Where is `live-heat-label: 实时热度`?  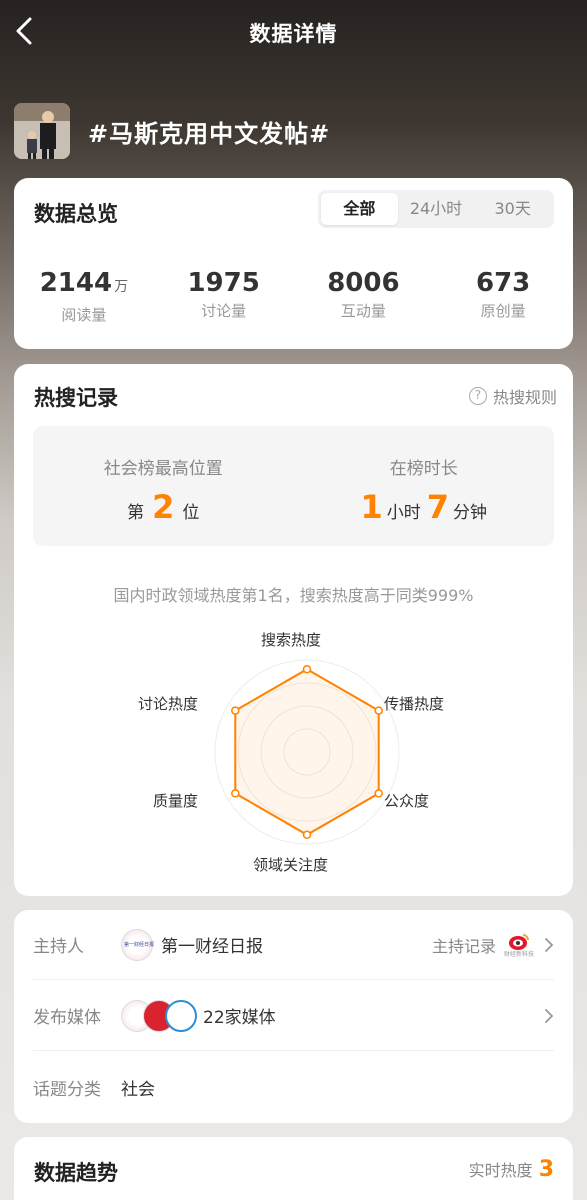 live-heat-label: 实时热度 is located at coordinates (500, 1170).